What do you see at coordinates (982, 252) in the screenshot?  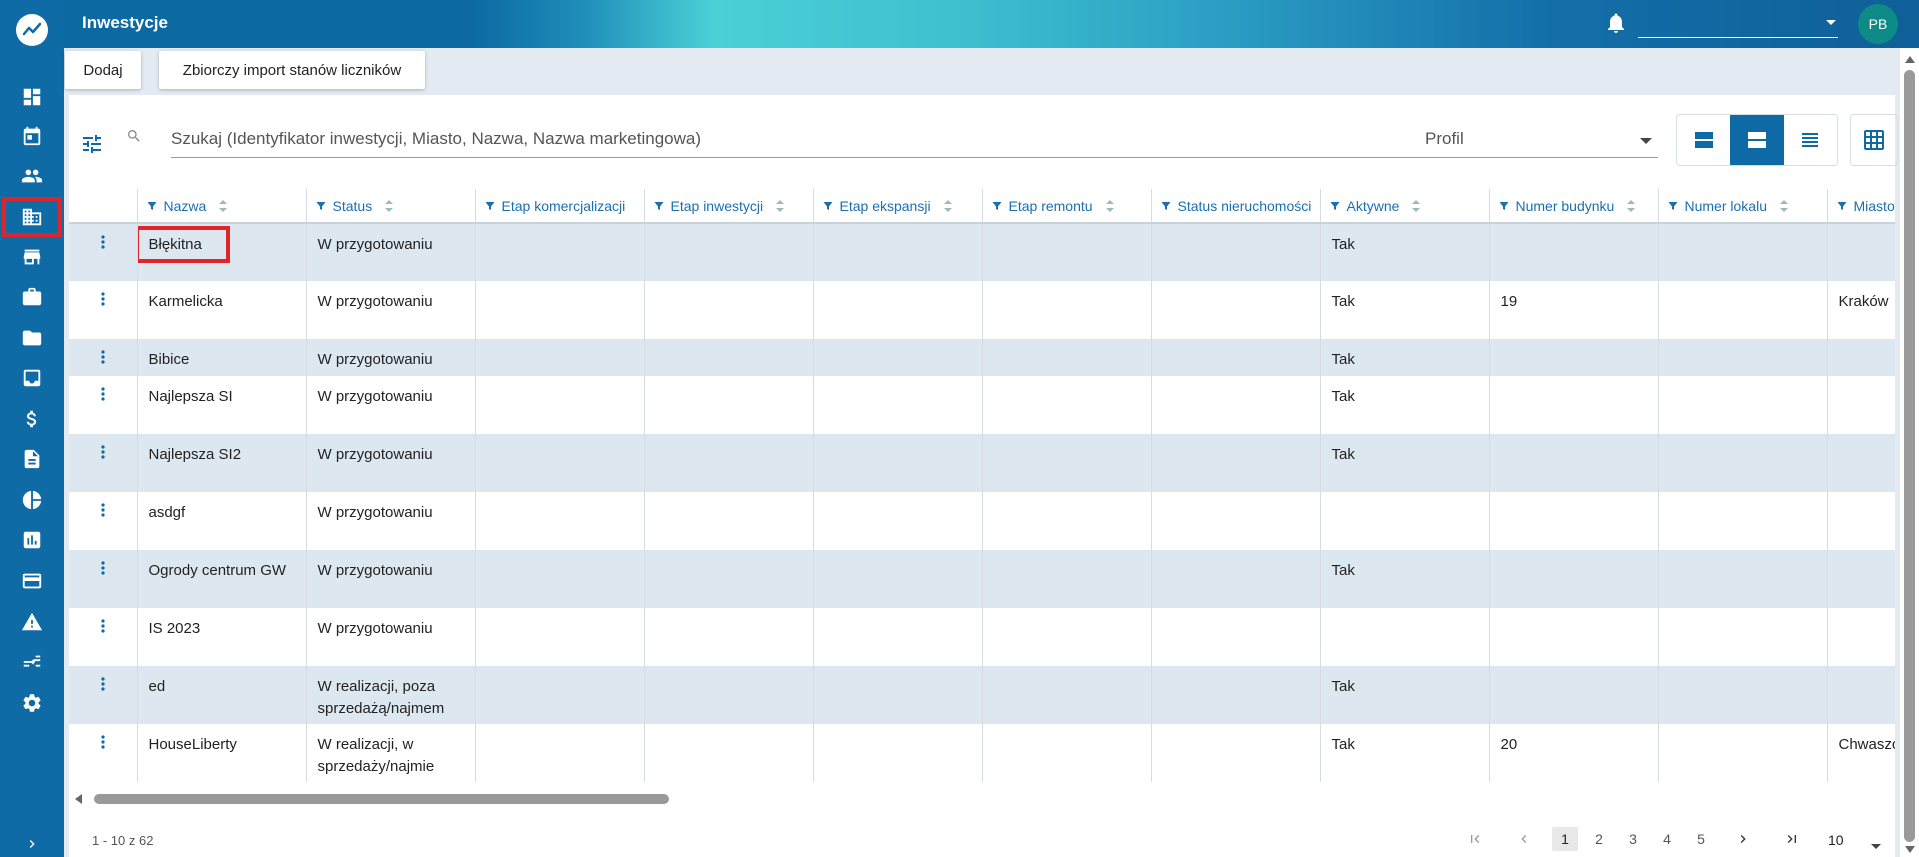 I see `table-row: Błękitna W przygotowaniu Tak` at bounding box center [982, 252].